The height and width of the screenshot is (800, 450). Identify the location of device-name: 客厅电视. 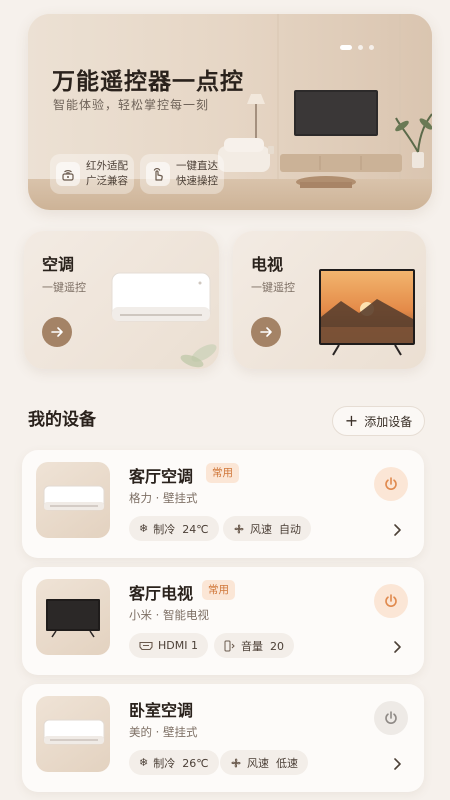
(161, 593).